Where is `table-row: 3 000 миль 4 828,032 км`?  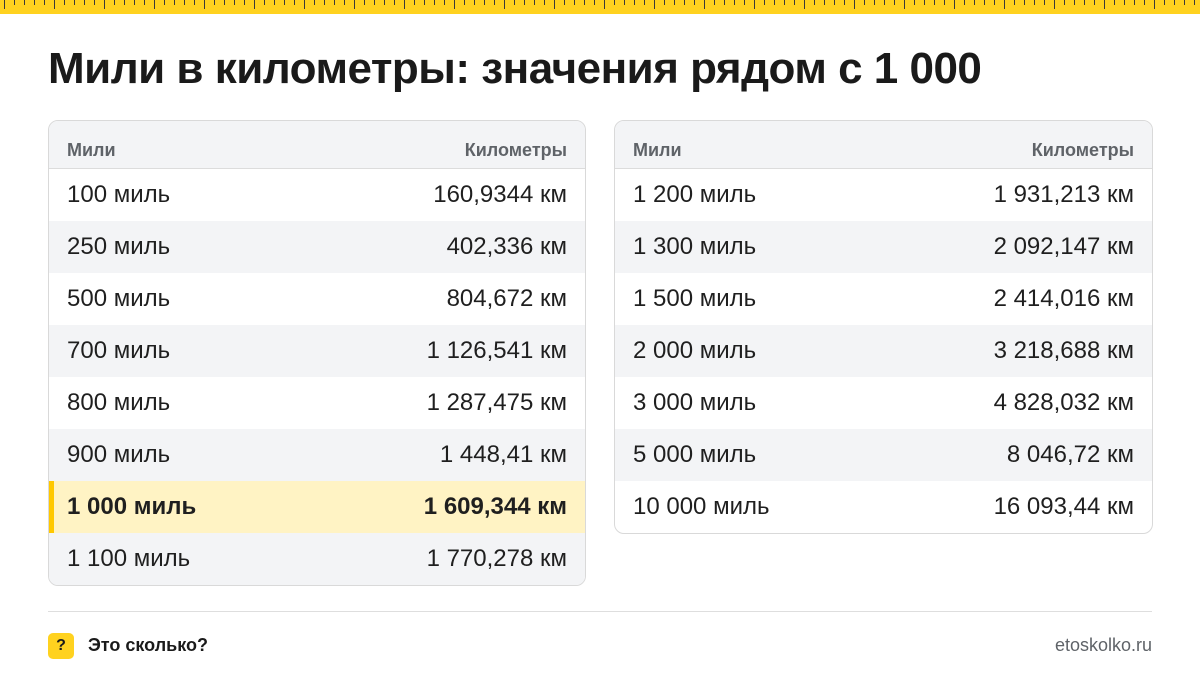
table-row: 3 000 миль 4 828,032 км is located at coordinates (883, 403).